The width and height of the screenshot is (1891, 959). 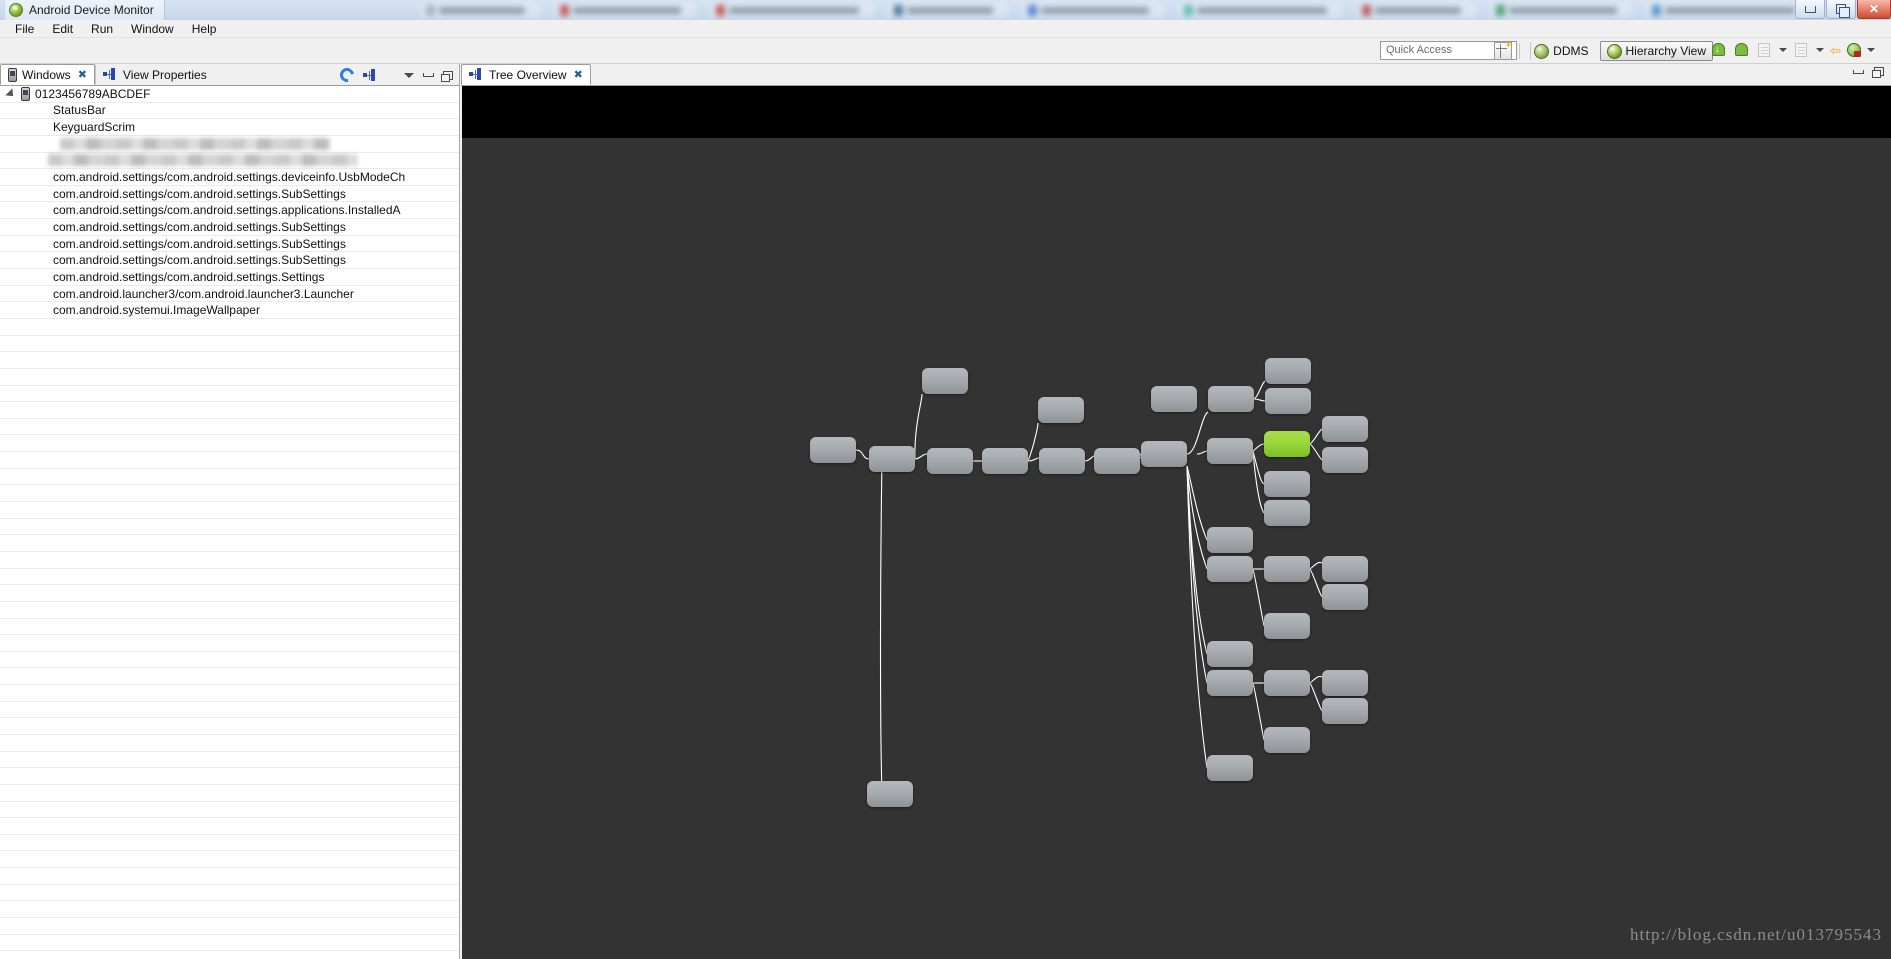 What do you see at coordinates (370, 75) in the screenshot?
I see `load-view-hierarchy-icon` at bounding box center [370, 75].